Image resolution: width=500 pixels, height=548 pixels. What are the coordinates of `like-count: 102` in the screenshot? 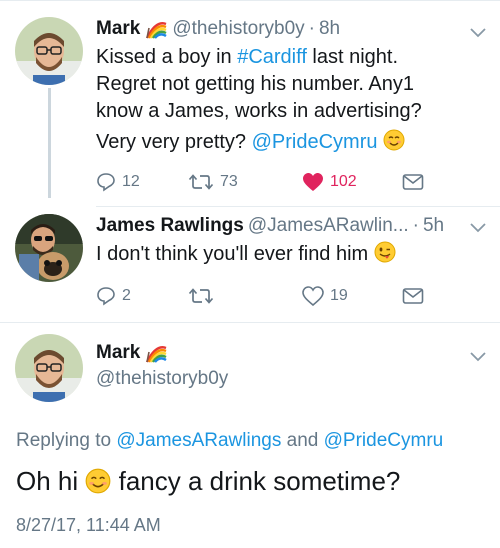 It's located at (343, 181).